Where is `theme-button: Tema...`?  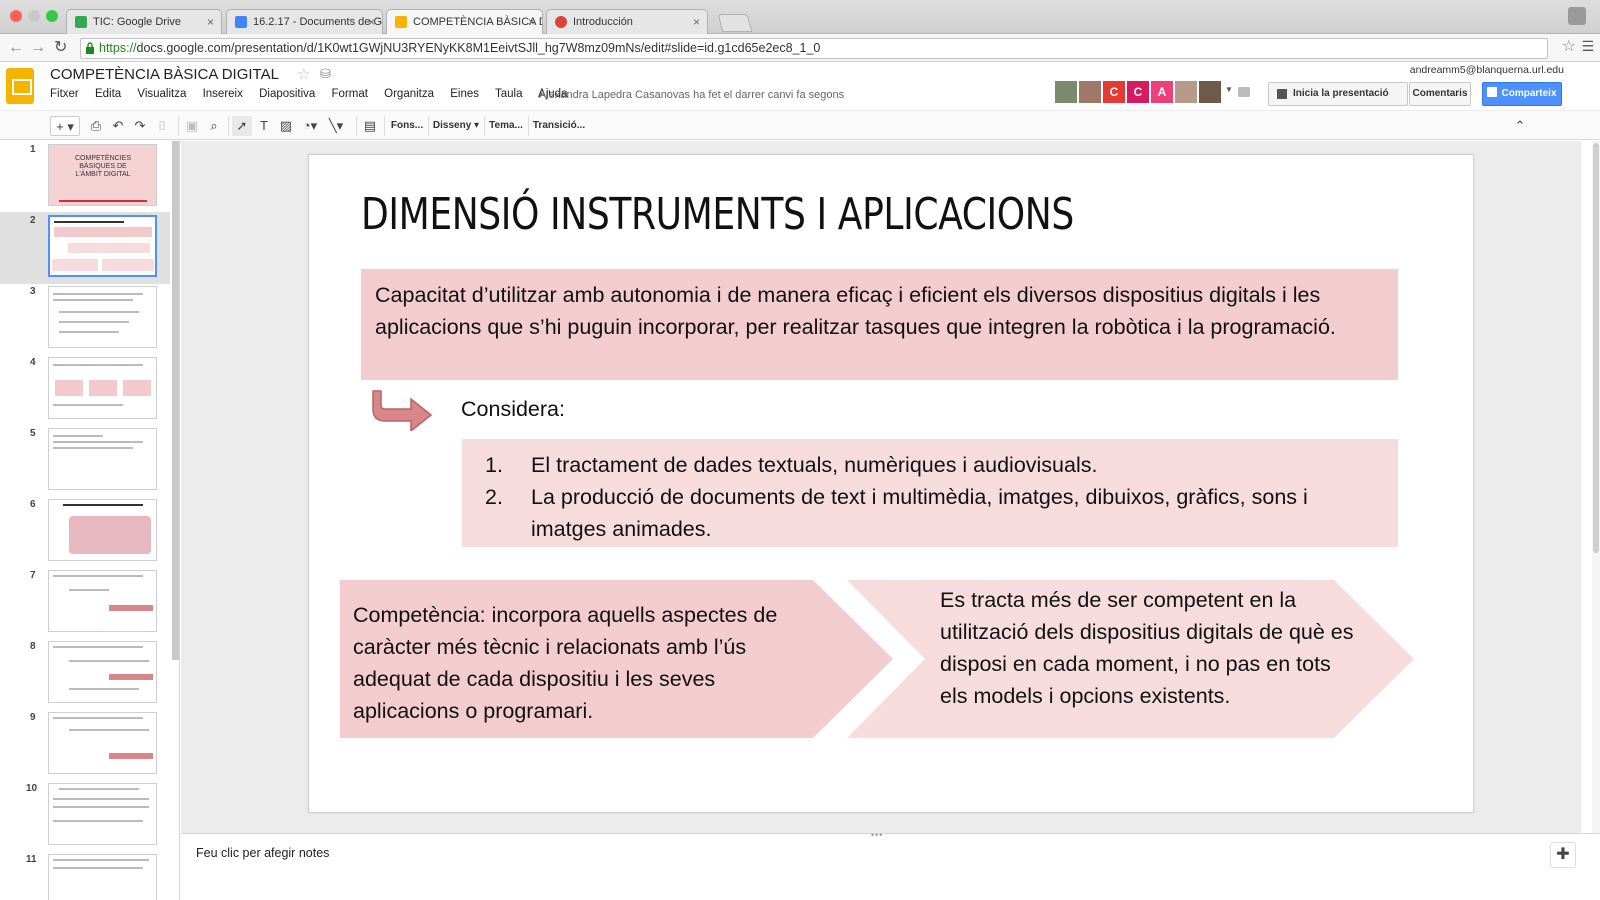
theme-button: Tema... is located at coordinates (506, 126).